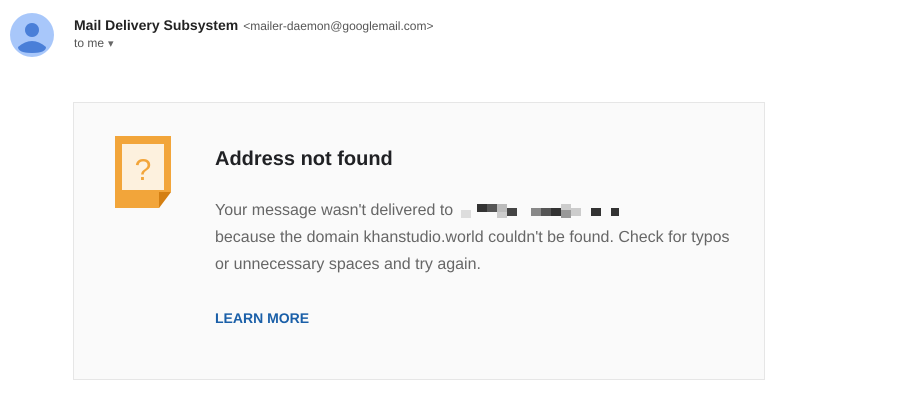 The height and width of the screenshot is (419, 900). What do you see at coordinates (334, 211) in the screenshot?
I see `message-text: Your message wasn't delivered to` at bounding box center [334, 211].